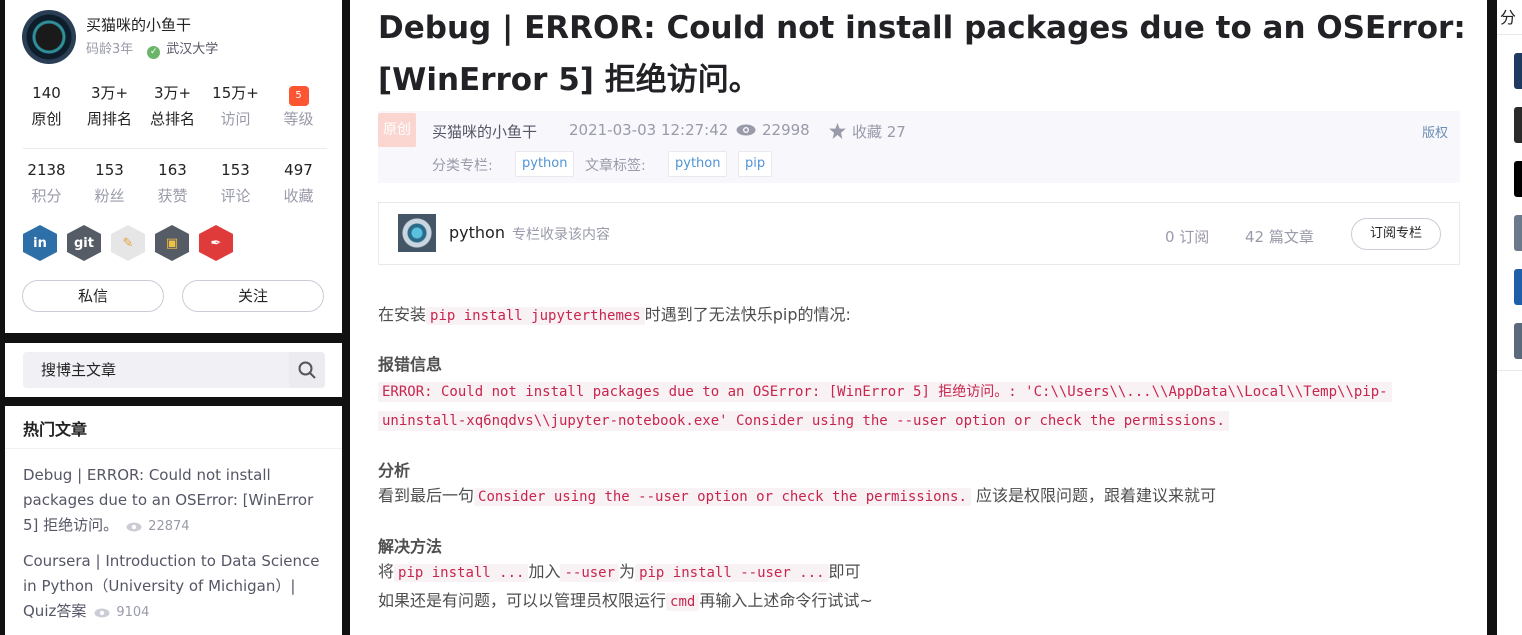 The image size is (1522, 635). Describe the element at coordinates (40, 243) in the screenshot. I see `linkedin-badge-icon: in` at that location.